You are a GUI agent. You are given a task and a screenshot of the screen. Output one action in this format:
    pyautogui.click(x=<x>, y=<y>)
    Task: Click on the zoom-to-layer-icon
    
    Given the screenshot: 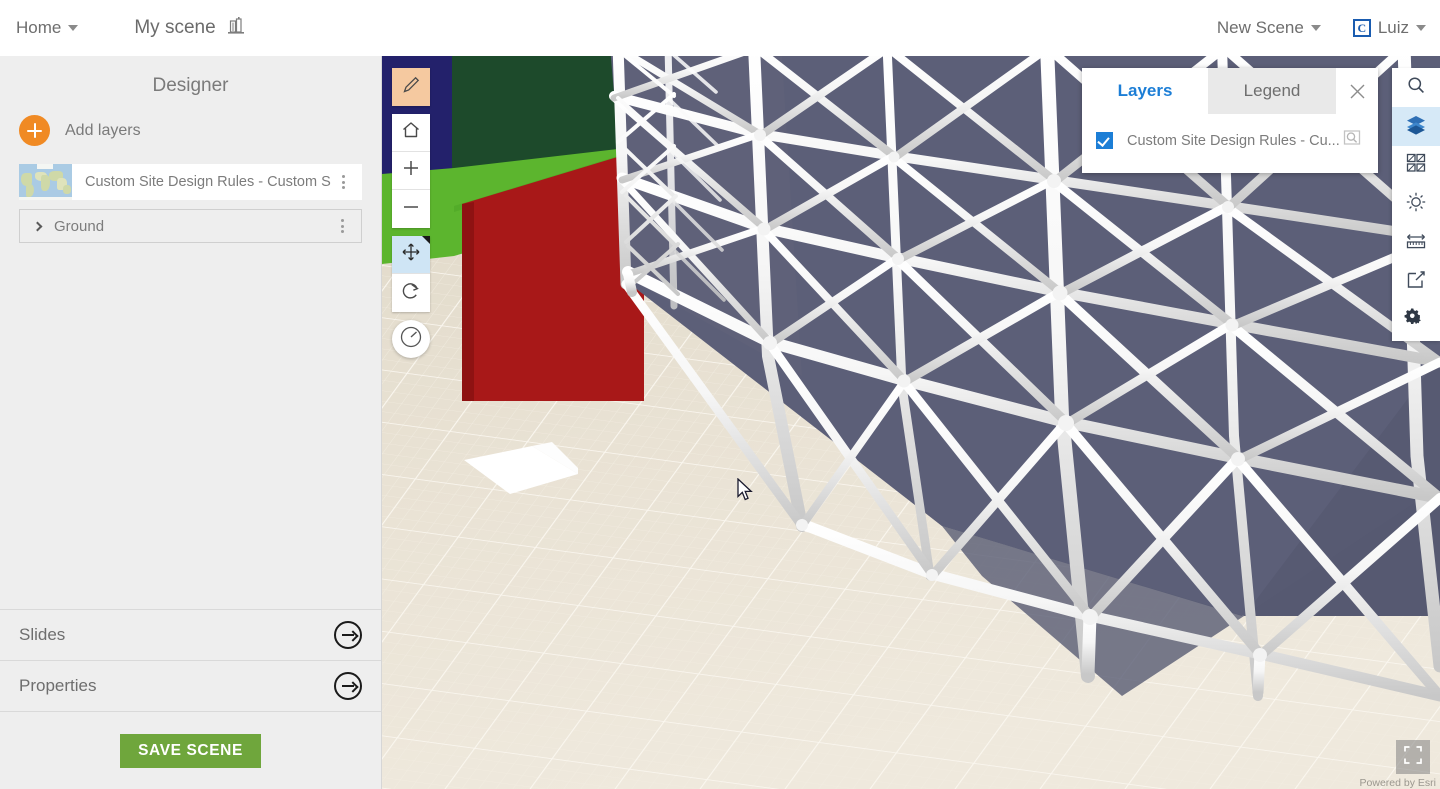 What is the action you would take?
    pyautogui.click(x=1355, y=140)
    